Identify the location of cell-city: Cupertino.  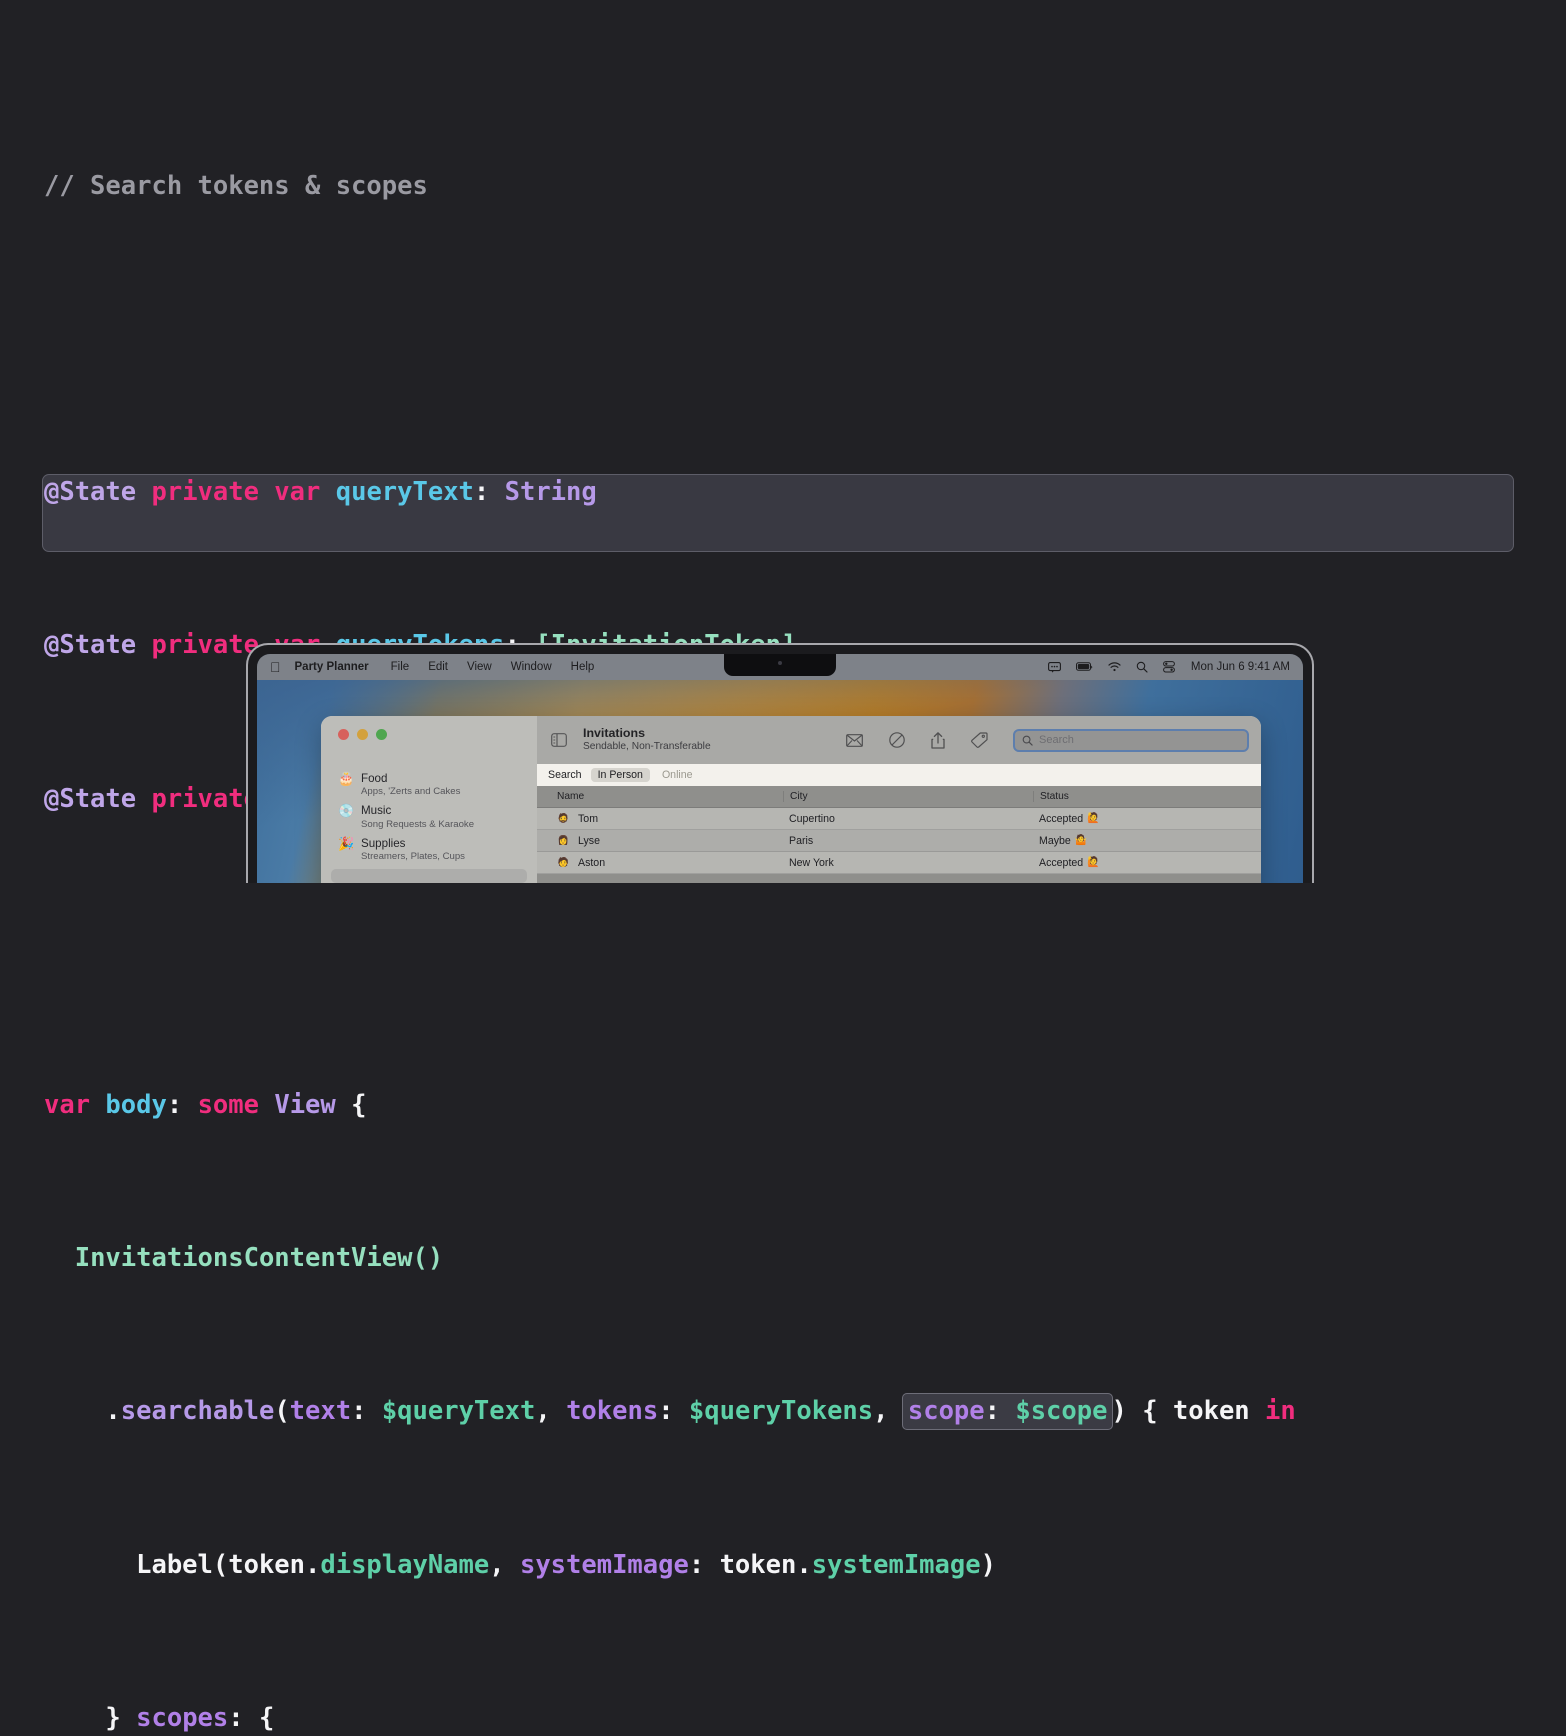
(812, 818).